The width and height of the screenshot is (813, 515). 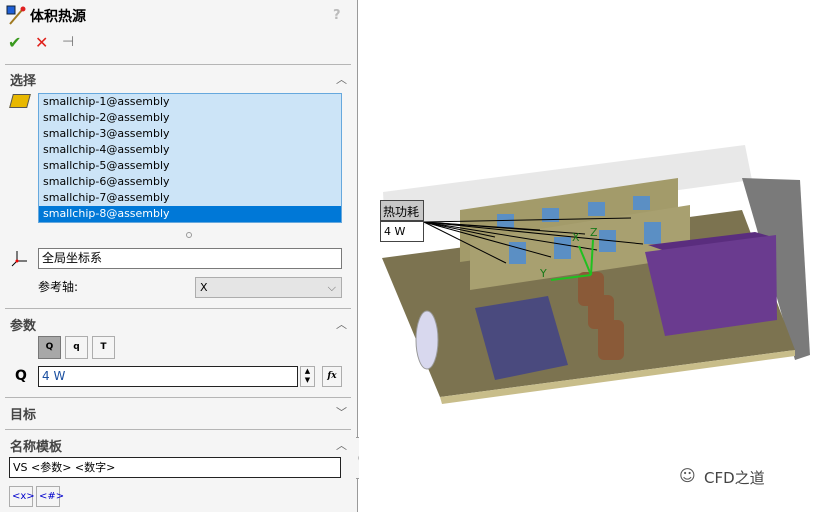 What do you see at coordinates (543, 273) in the screenshot?
I see `axis-y-label: Y` at bounding box center [543, 273].